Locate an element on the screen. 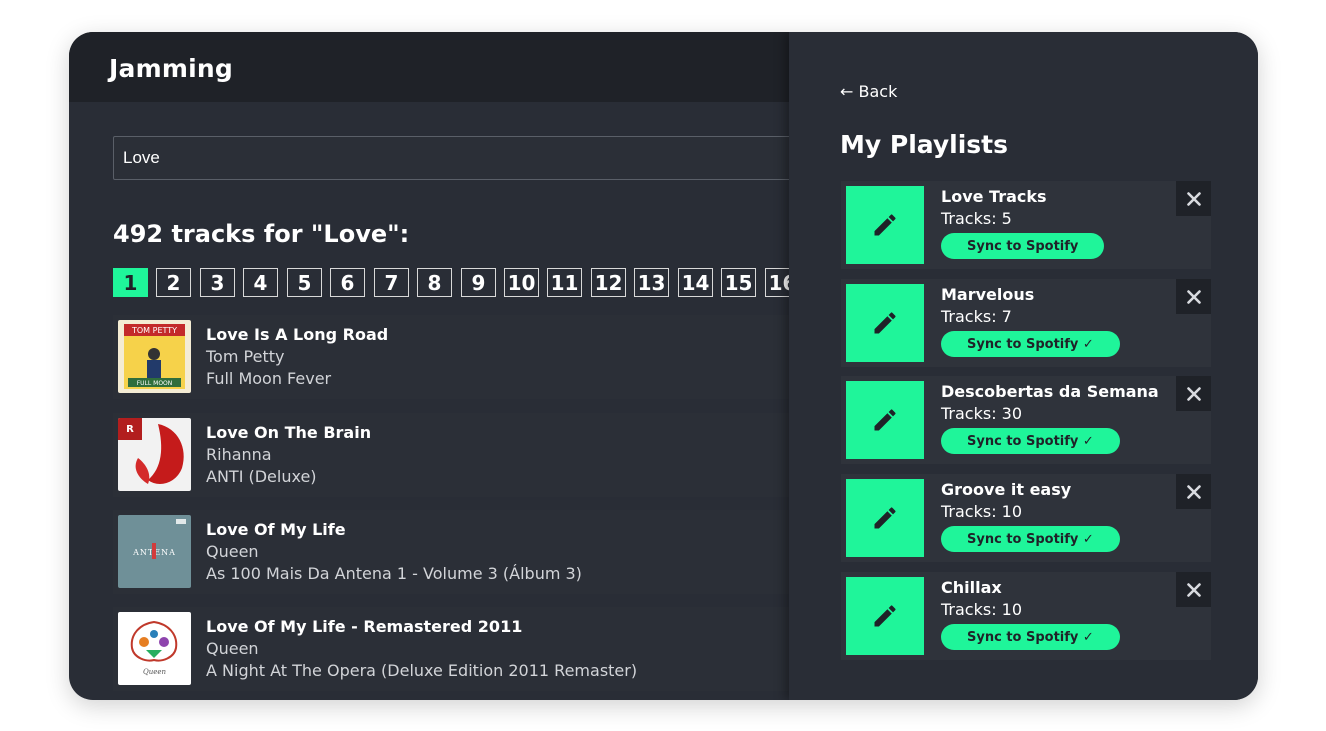 This screenshot has width=1326, height=731. cover-text: R is located at coordinates (130, 429).